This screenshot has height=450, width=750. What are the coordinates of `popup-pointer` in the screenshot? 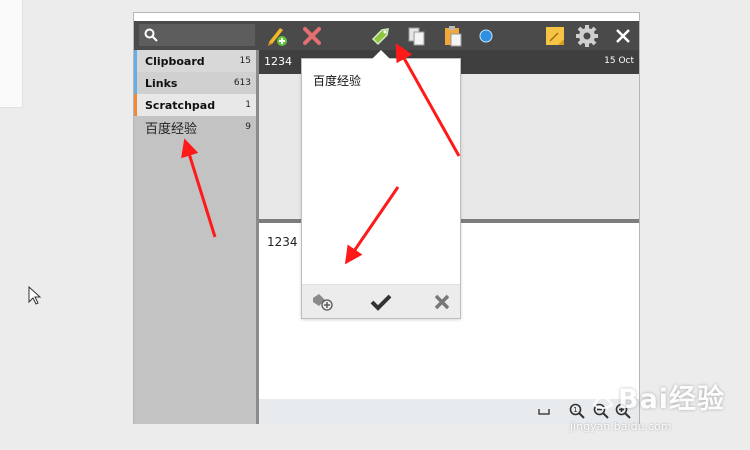 It's located at (381, 54).